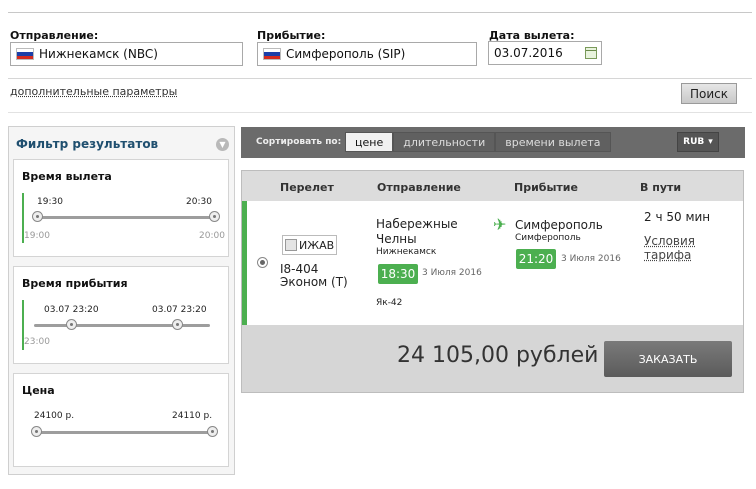 This screenshot has width=756, height=489. What do you see at coordinates (553, 142) in the screenshot?
I see `sort-by-departure-time: времени вылета` at bounding box center [553, 142].